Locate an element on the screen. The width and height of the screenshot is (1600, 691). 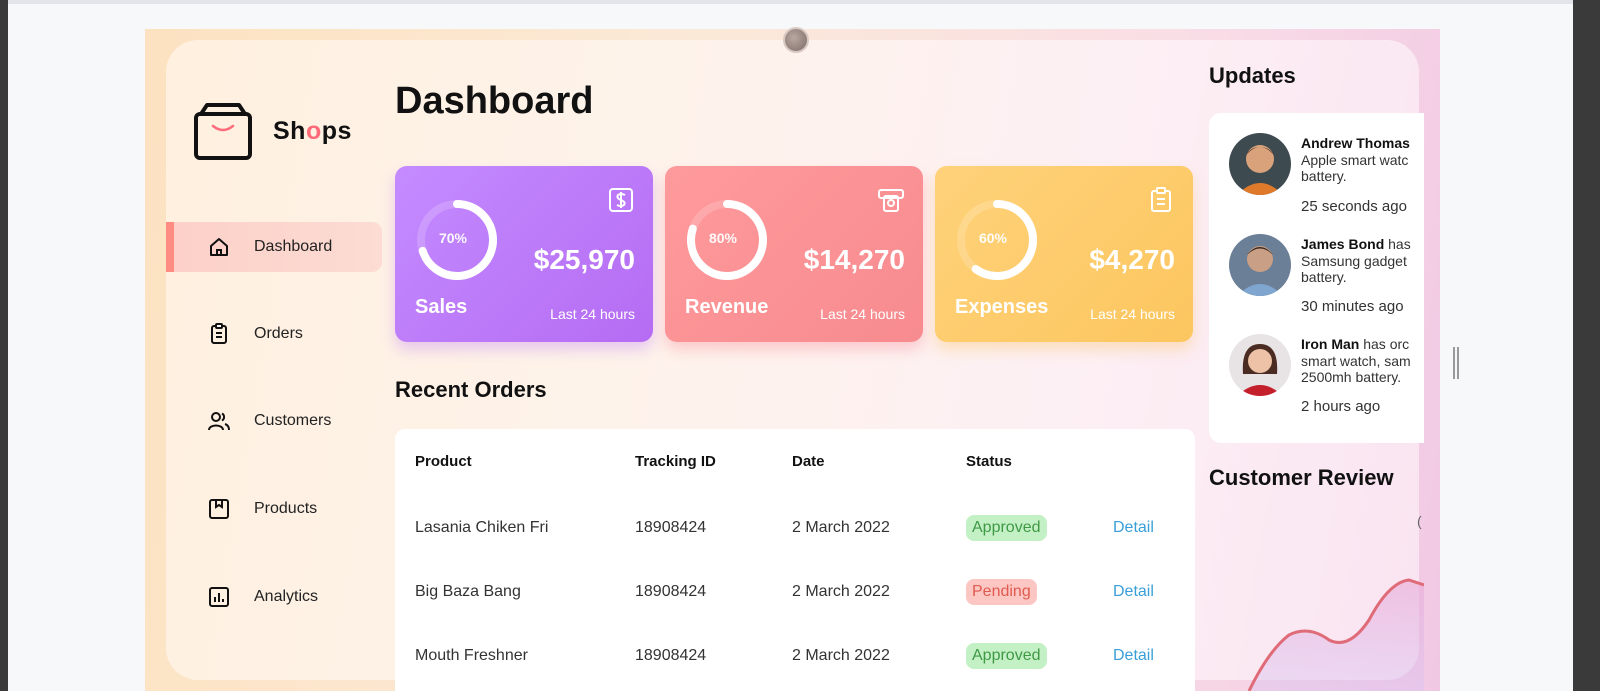
sales-card: 70% Sales $25,970 Last 24 hours is located at coordinates (524, 254).